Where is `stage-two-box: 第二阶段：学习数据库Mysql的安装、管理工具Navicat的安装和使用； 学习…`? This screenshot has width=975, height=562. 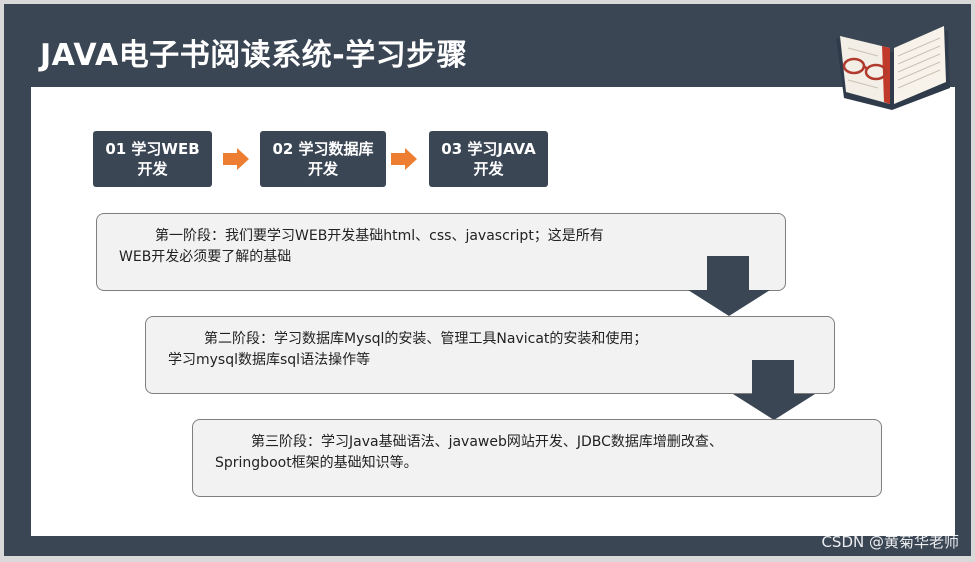
stage-two-box: 第二阶段：学习数据库Mysql的安装、管理工具Navicat的安装和使用； 学习… is located at coordinates (490, 355).